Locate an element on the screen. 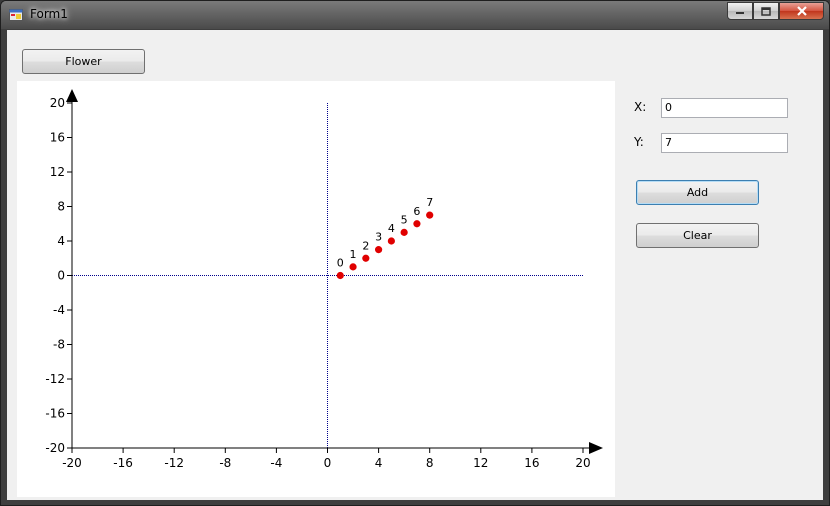 The image size is (830, 506). y-tick-label: 0 is located at coordinates (61, 276).